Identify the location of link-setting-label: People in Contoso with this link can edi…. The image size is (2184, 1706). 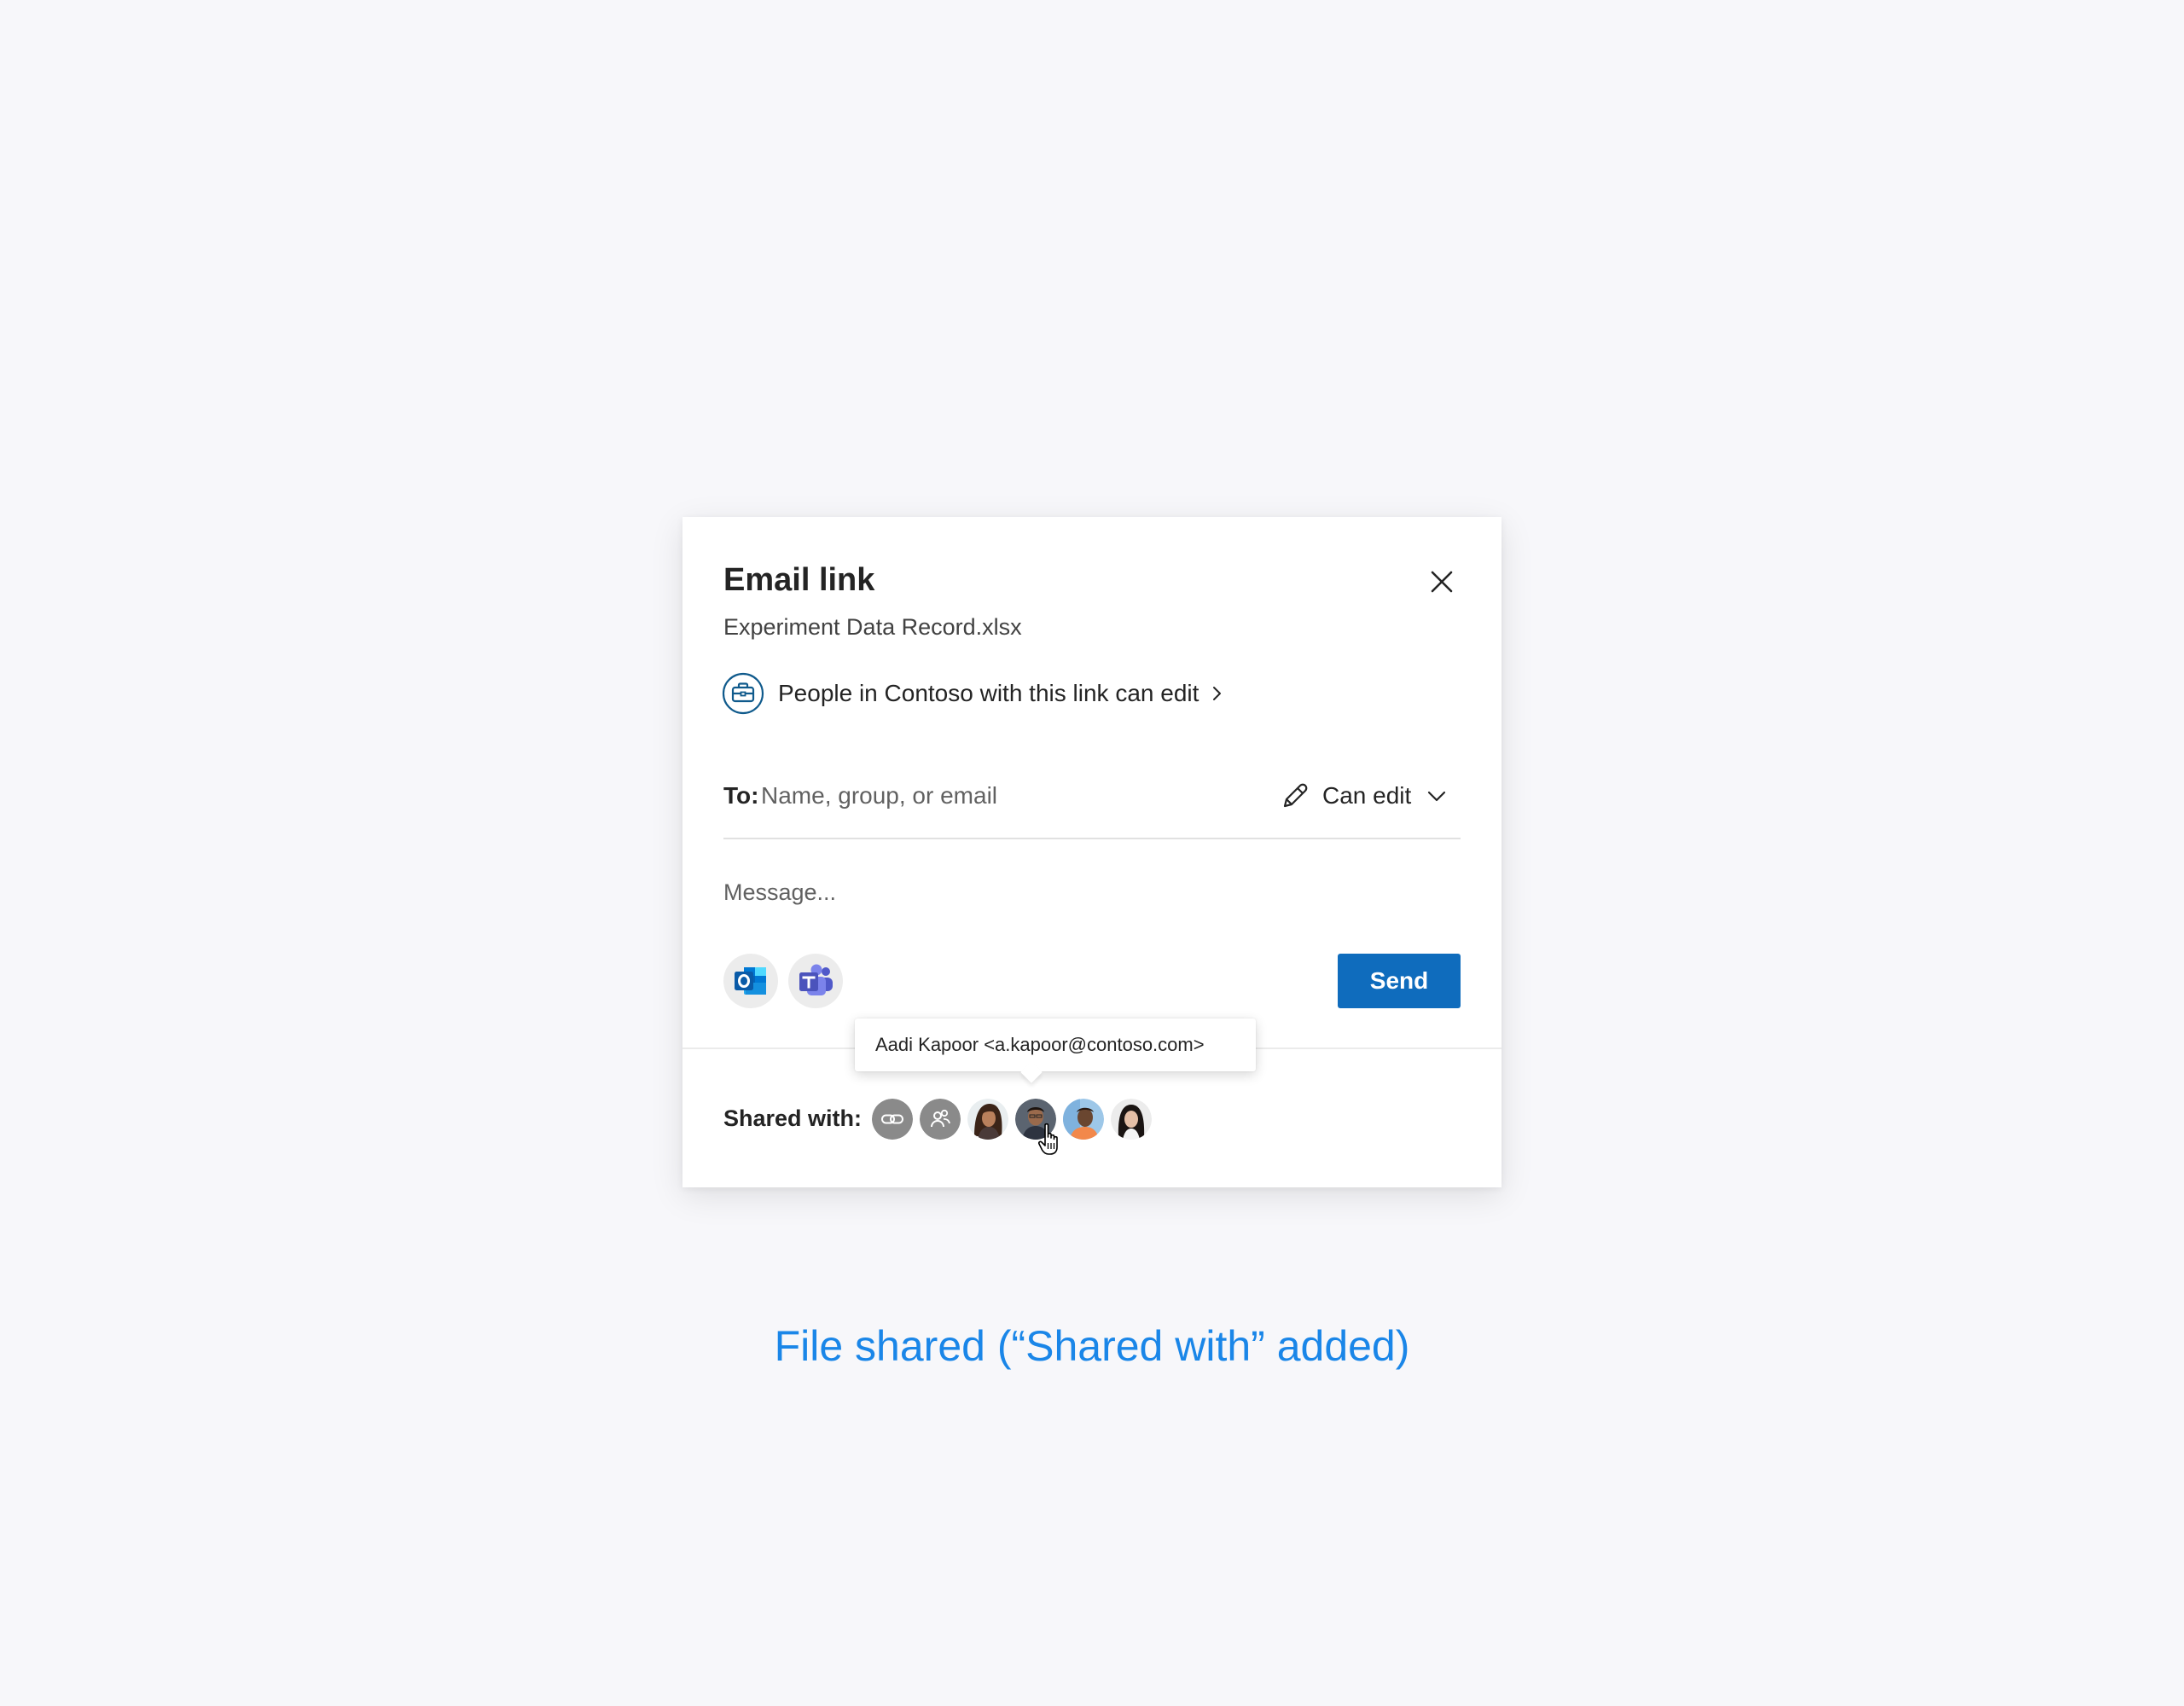
(989, 693).